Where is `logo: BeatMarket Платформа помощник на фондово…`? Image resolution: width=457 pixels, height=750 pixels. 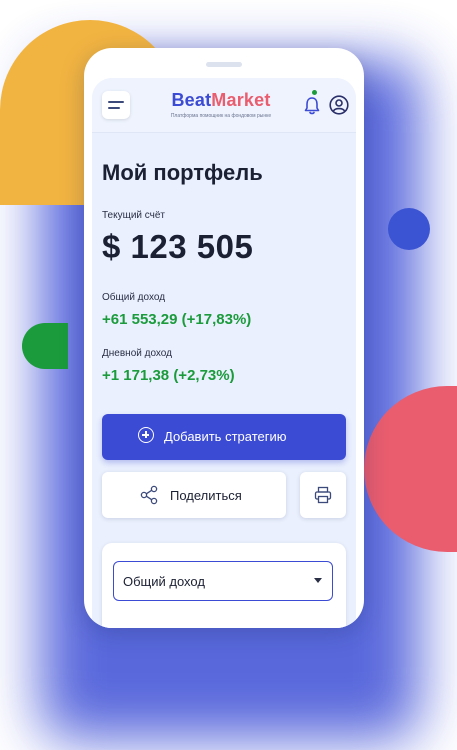
logo: BeatMarket Платформа помощник на фондово… is located at coordinates (221, 104).